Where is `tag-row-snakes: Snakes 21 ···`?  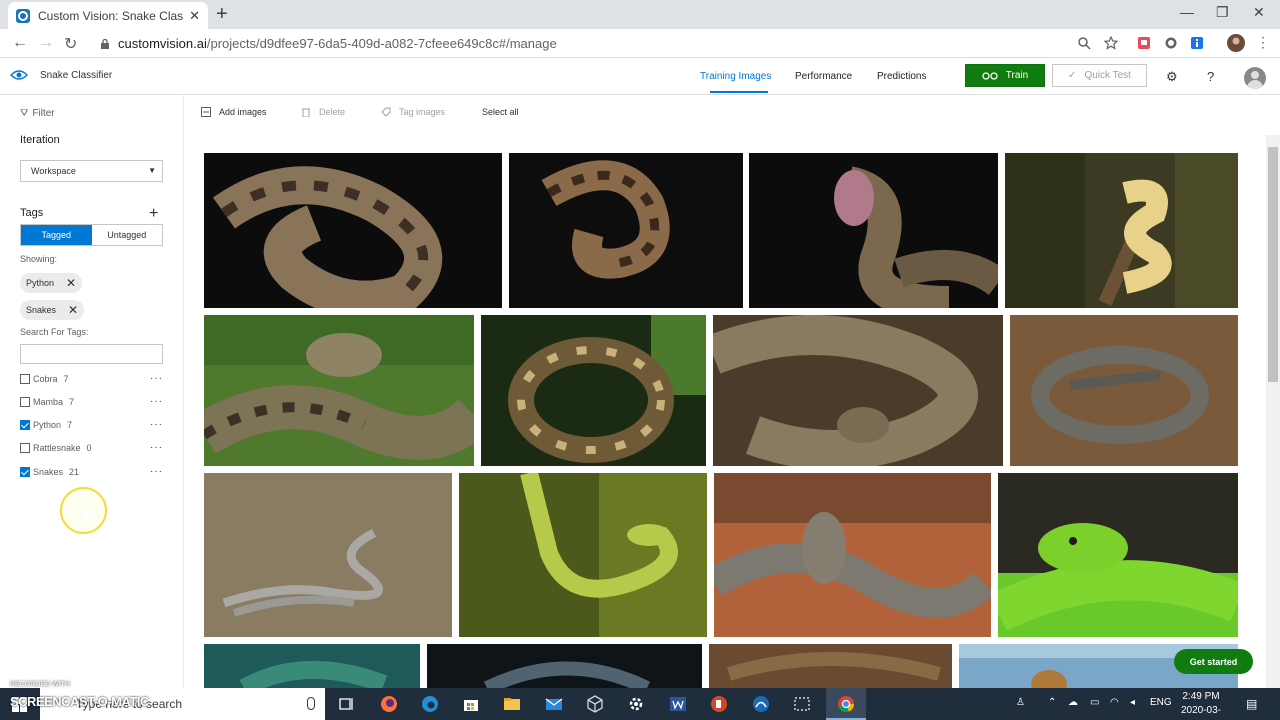 tag-row-snakes: Snakes 21 ··· is located at coordinates (92, 472).